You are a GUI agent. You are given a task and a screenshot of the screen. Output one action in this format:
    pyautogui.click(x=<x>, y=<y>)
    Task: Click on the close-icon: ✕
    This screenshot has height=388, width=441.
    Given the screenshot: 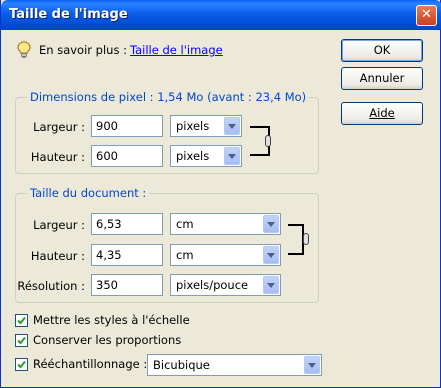 What is the action you would take?
    pyautogui.click(x=426, y=14)
    